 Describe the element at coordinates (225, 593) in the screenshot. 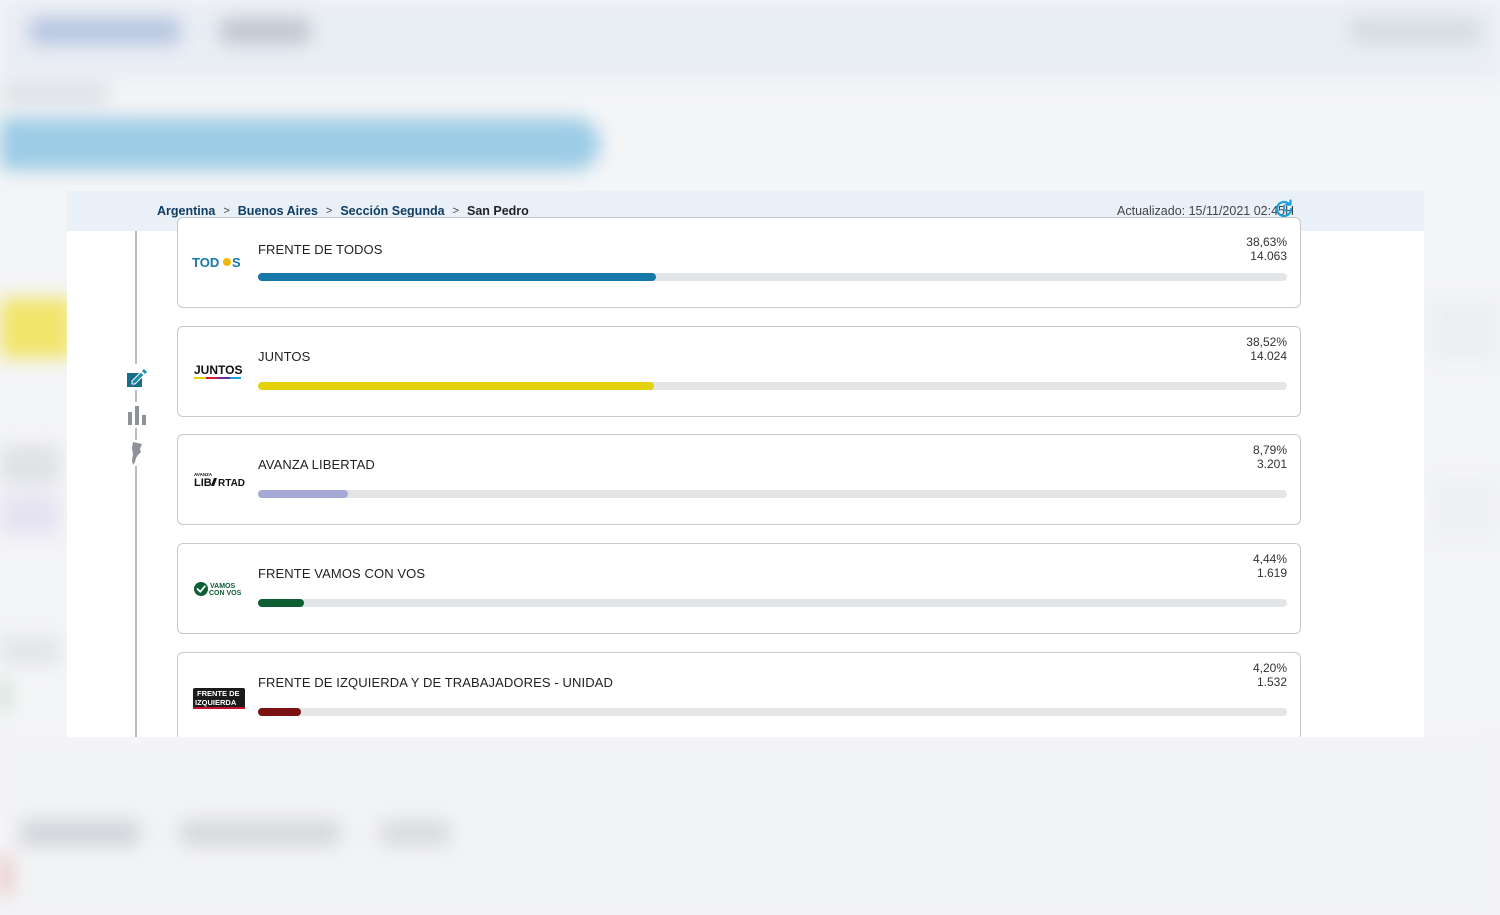

I see `svg-text: CON VOS` at that location.